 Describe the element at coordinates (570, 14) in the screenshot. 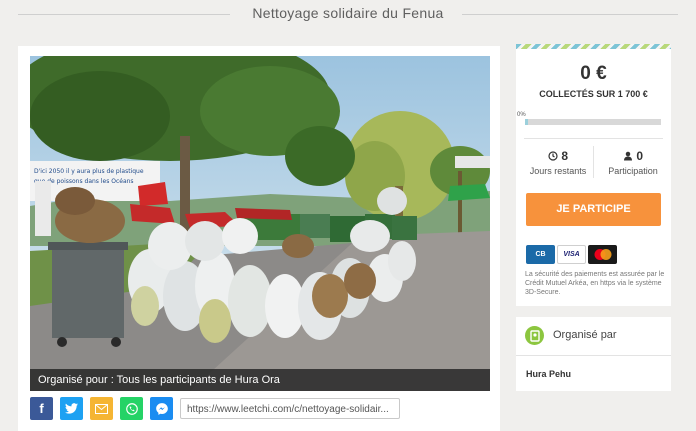

I see `title-divider-right` at that location.